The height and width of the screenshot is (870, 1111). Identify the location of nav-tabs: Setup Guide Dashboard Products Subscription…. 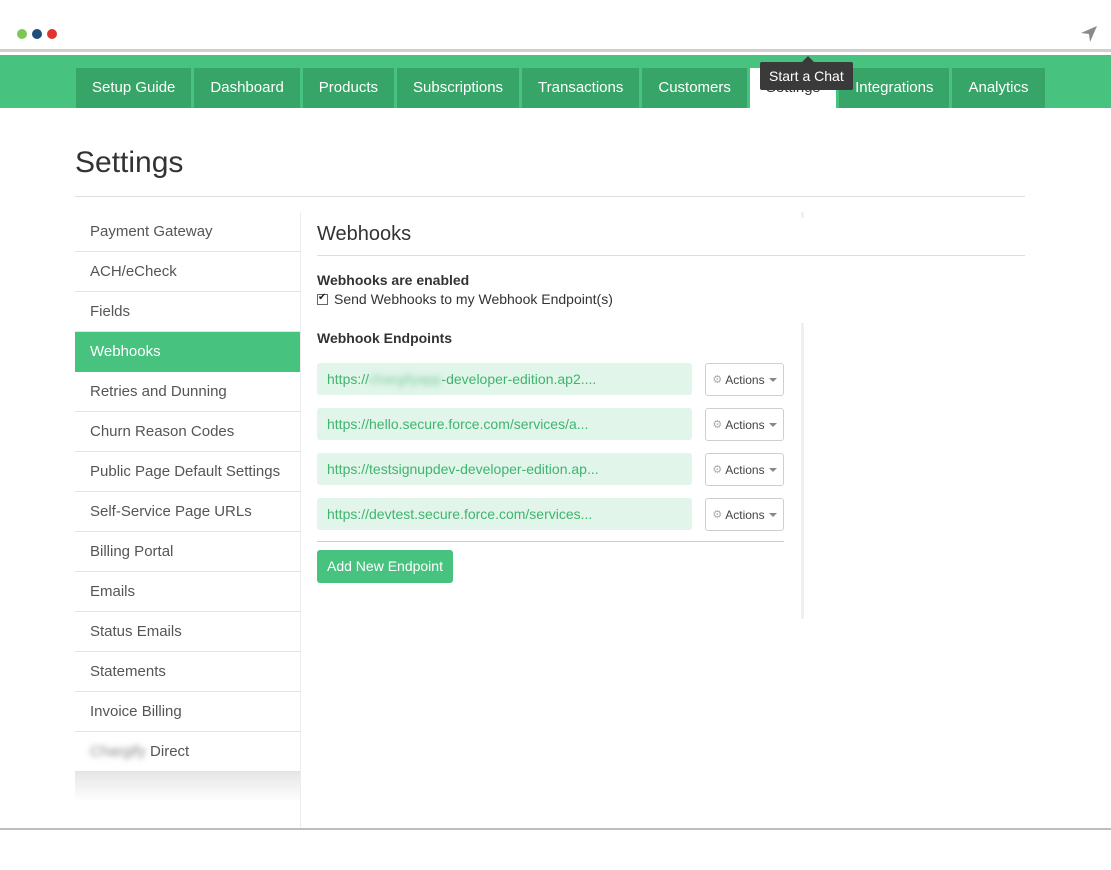
(562, 88).